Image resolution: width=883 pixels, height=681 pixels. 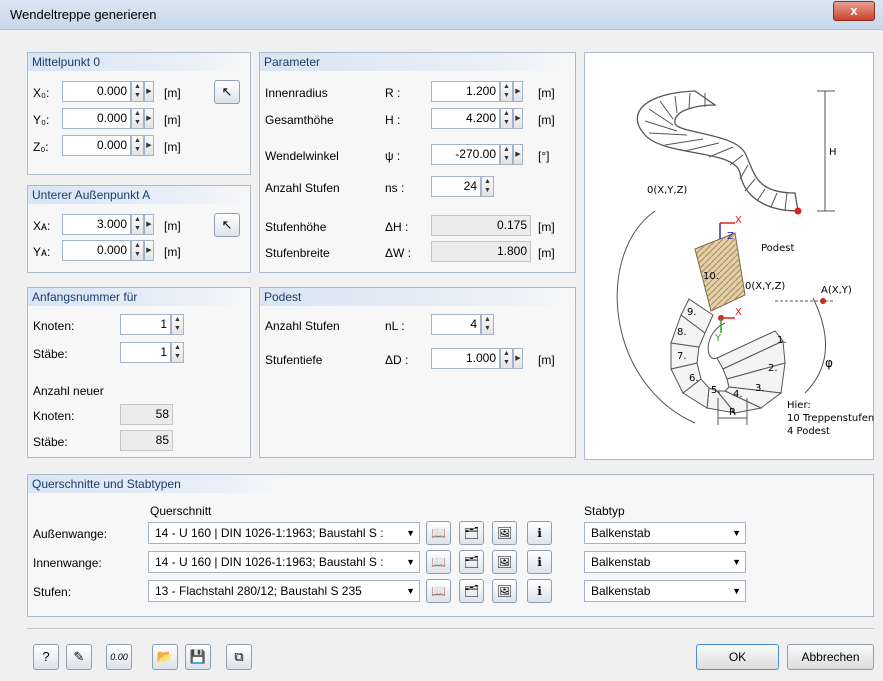 I want to click on wendelwinkel-arrow: ▶, so click(x=518, y=154).